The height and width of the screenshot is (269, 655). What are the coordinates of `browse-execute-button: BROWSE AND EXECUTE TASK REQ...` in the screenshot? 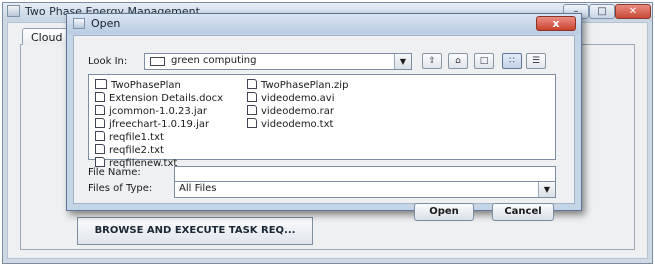 It's located at (195, 231).